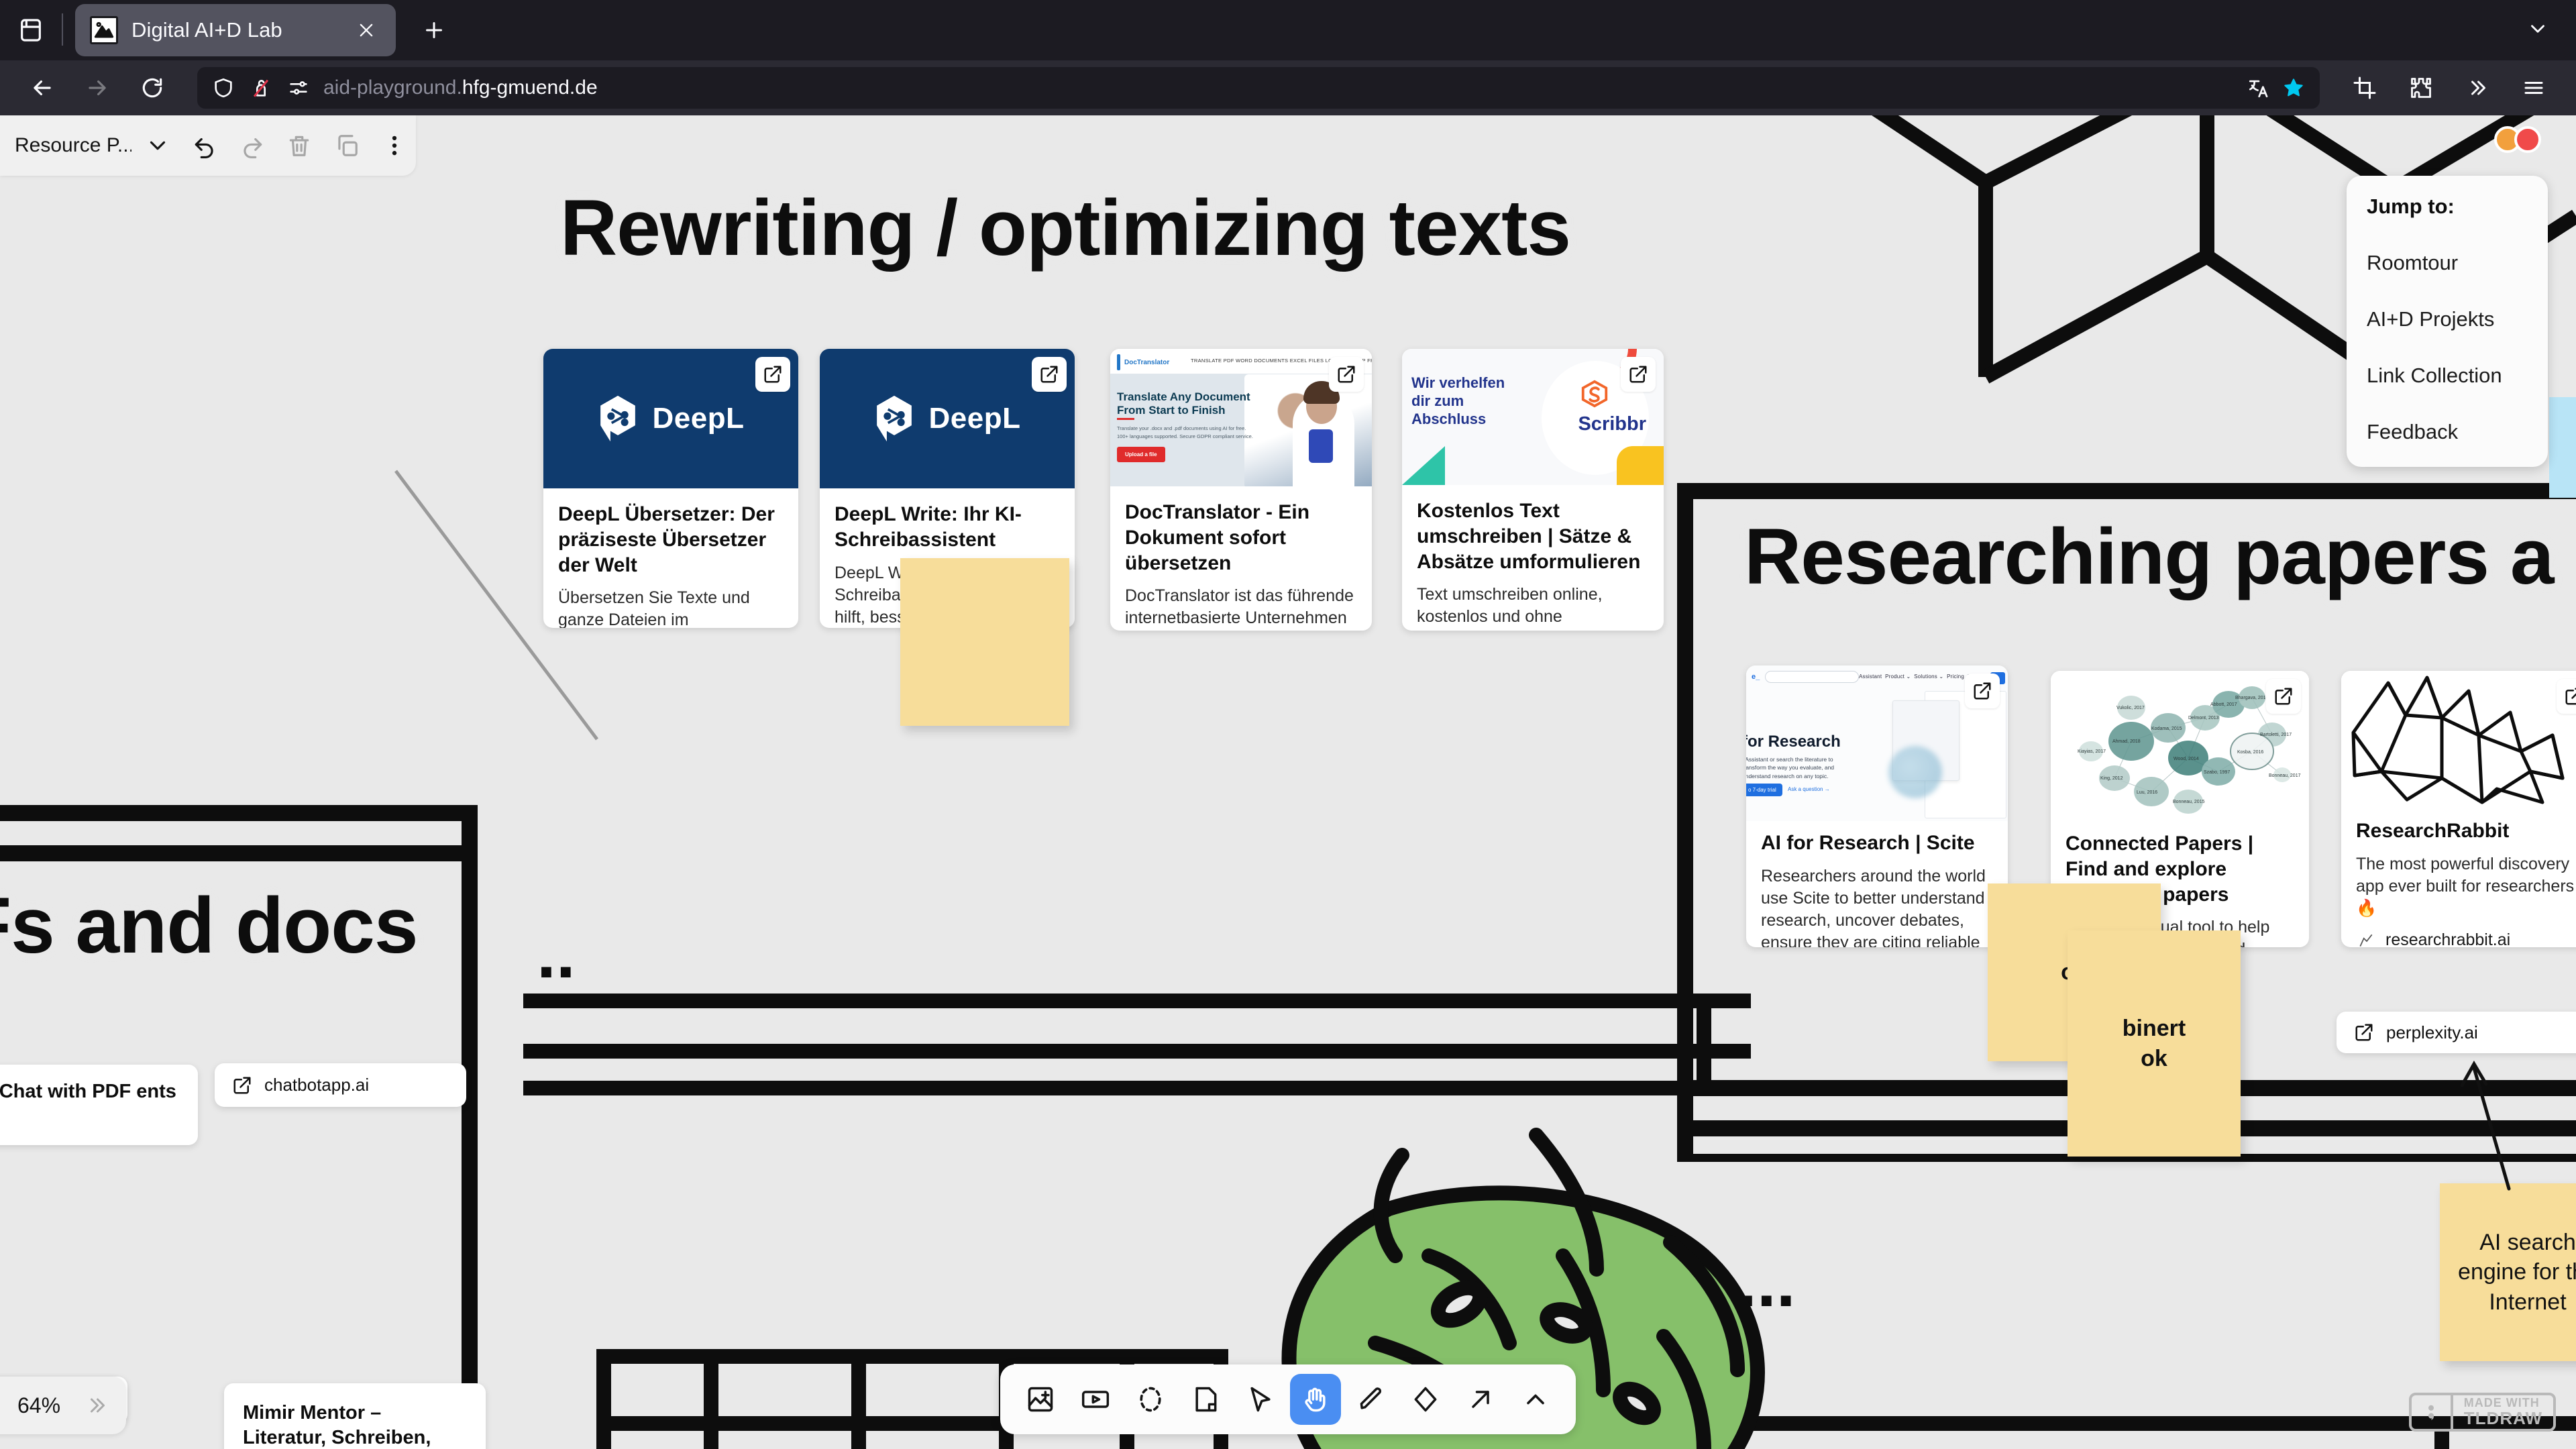  I want to click on deepl-logo-icon, so click(617, 418).